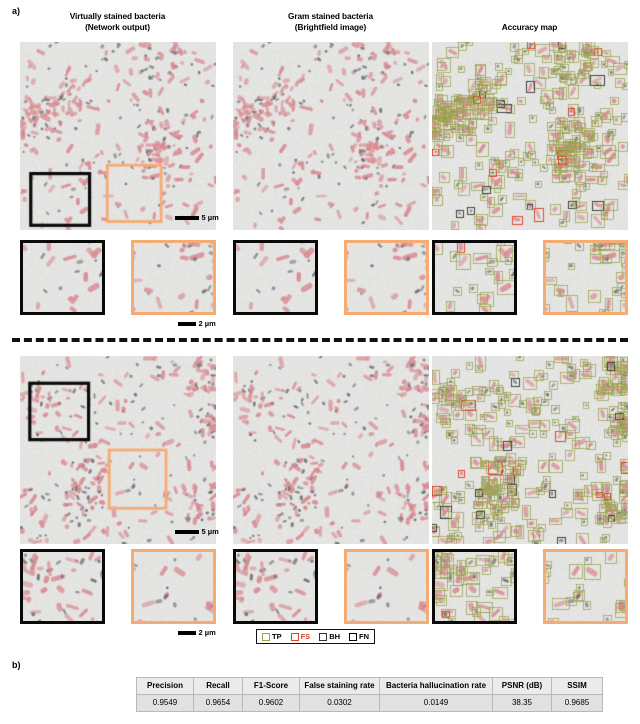  Describe the element at coordinates (16, 11) in the screenshot. I see `figure-part-a-label: a)` at that location.